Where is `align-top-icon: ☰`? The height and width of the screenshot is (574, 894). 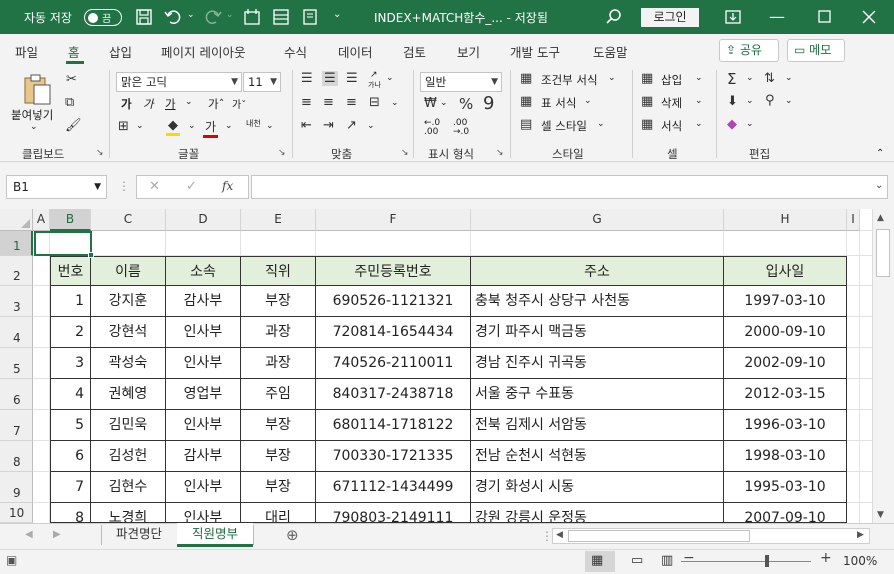 align-top-icon: ☰ is located at coordinates (307, 78).